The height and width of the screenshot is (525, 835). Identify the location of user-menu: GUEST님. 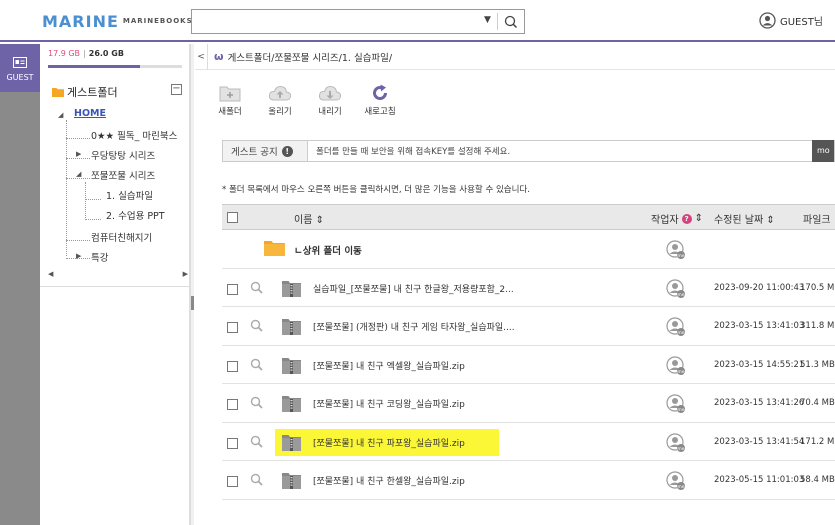
(791, 20).